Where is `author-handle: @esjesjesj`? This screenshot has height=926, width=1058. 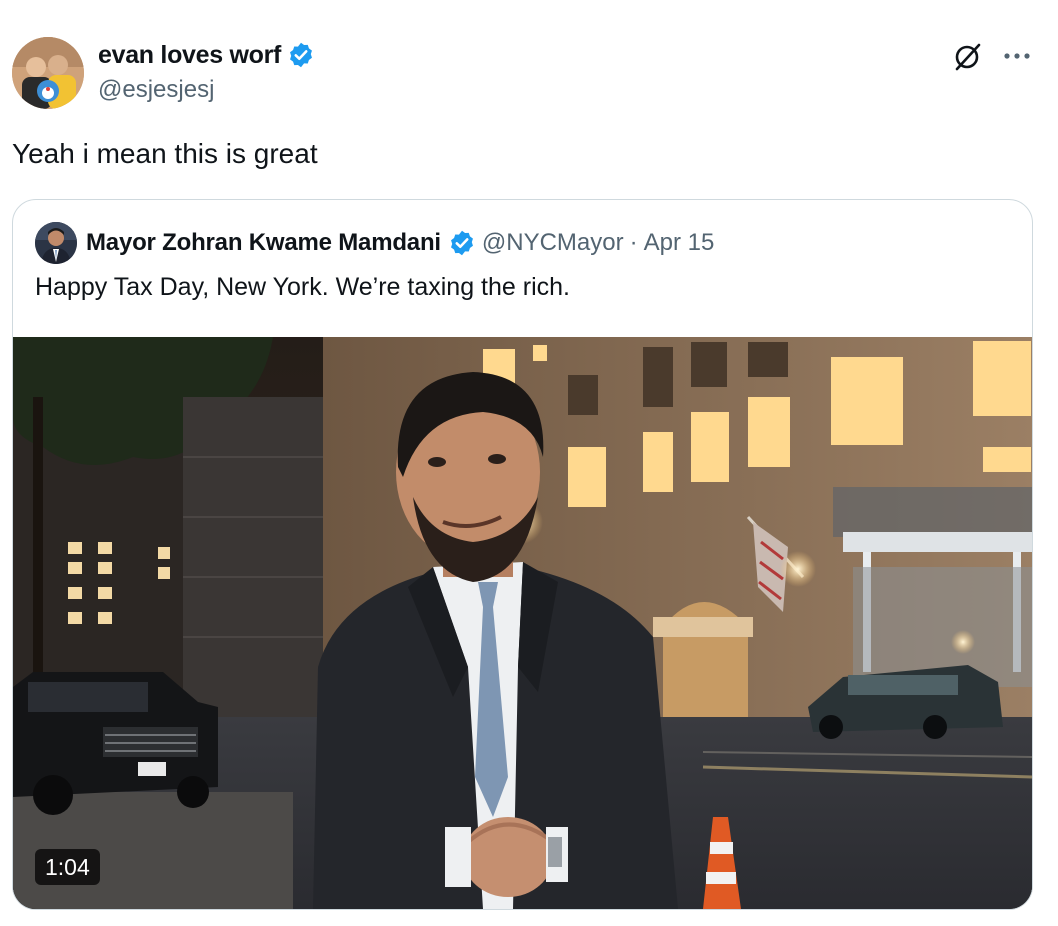 author-handle: @esjesjesj is located at coordinates (156, 90).